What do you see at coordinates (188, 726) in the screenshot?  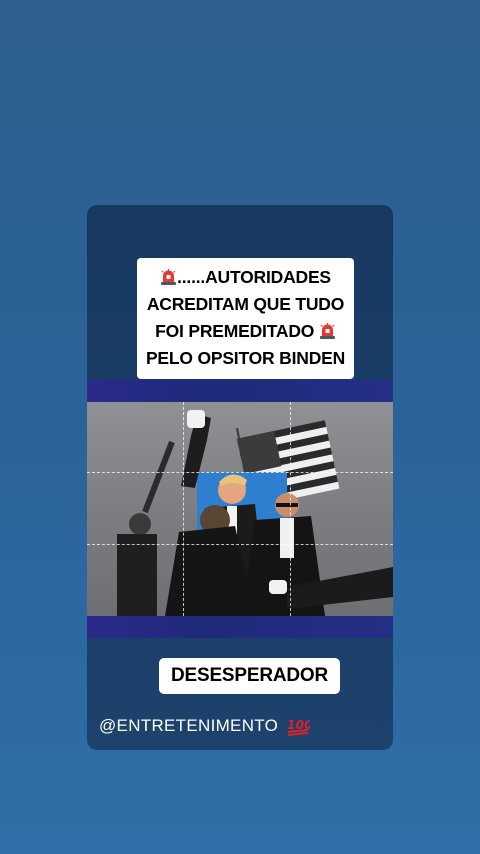 I see `mention-handle: @ENTRETENIMENTO` at bounding box center [188, 726].